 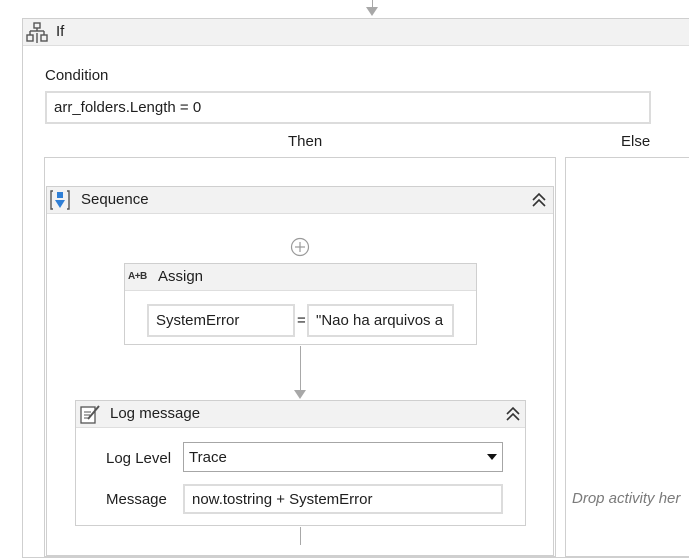 I want to click on if-activity-header, so click(x=356, y=32).